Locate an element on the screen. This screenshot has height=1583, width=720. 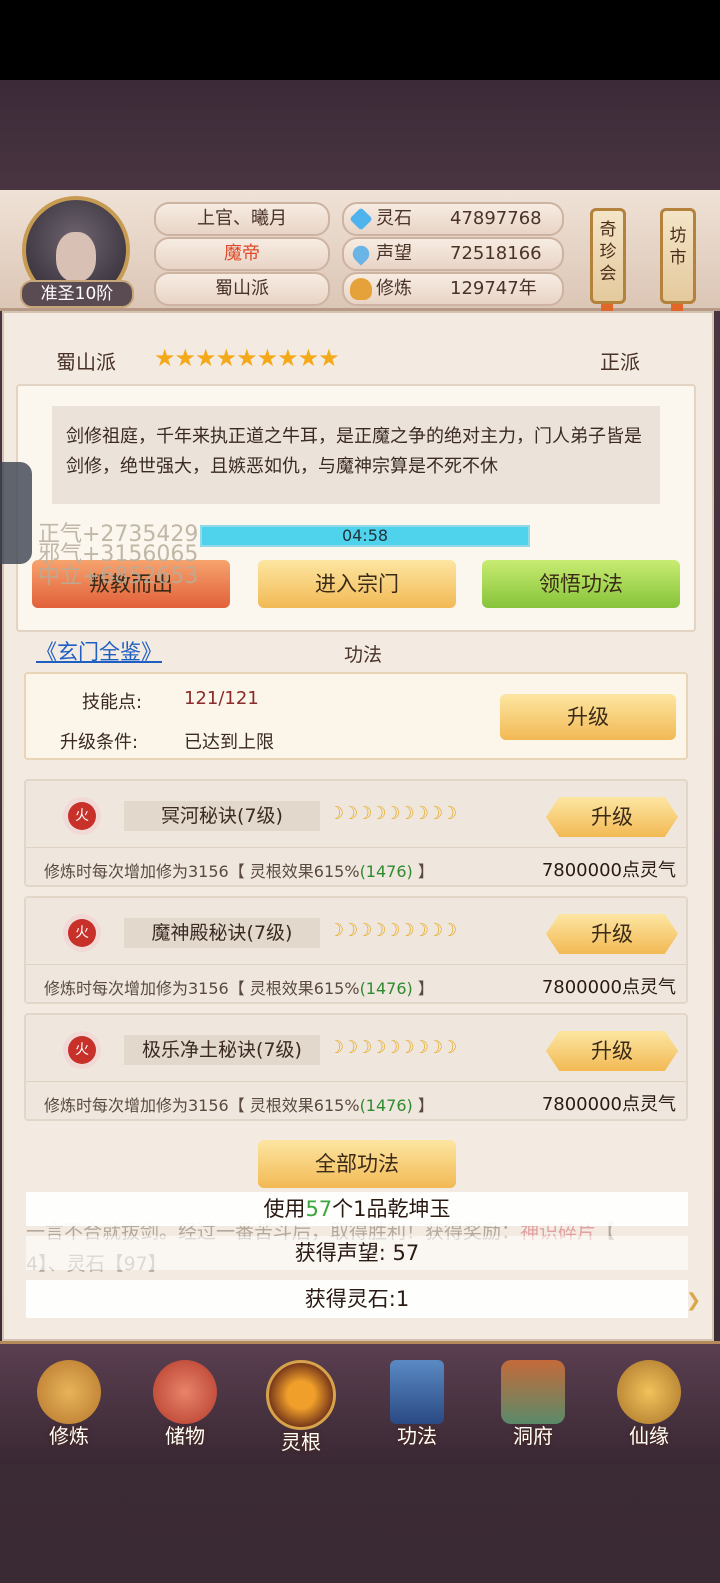
sect-alignment: 正派 is located at coordinates (620, 362).